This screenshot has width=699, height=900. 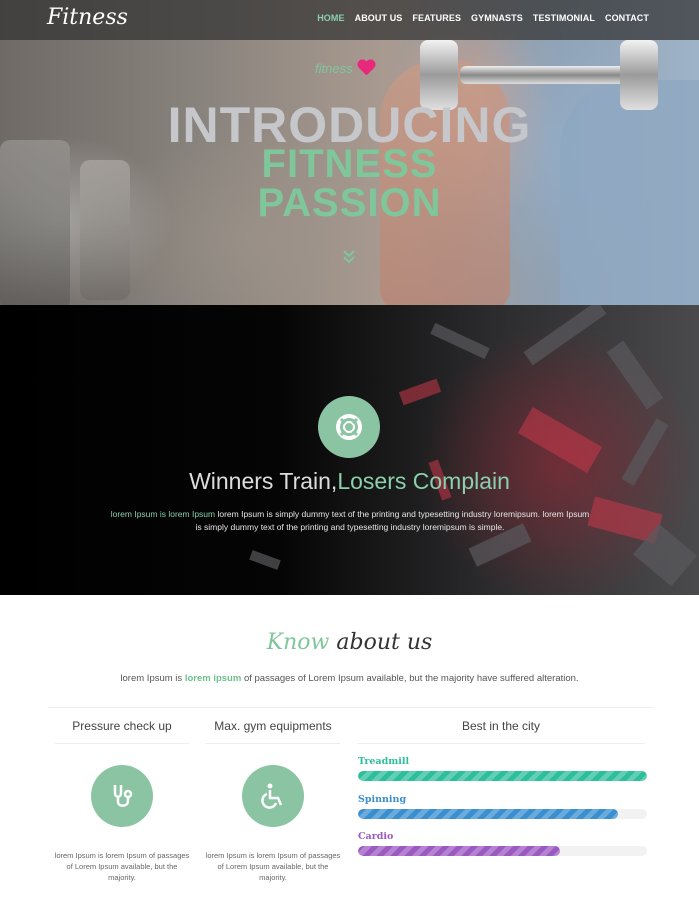 I want to click on about-sub-pre: lorem Ipsum is, so click(x=152, y=678).